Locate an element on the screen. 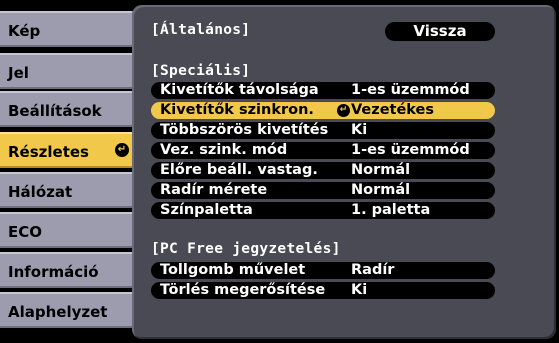  sidebar-item-kep: Kép is located at coordinates (69, 29).